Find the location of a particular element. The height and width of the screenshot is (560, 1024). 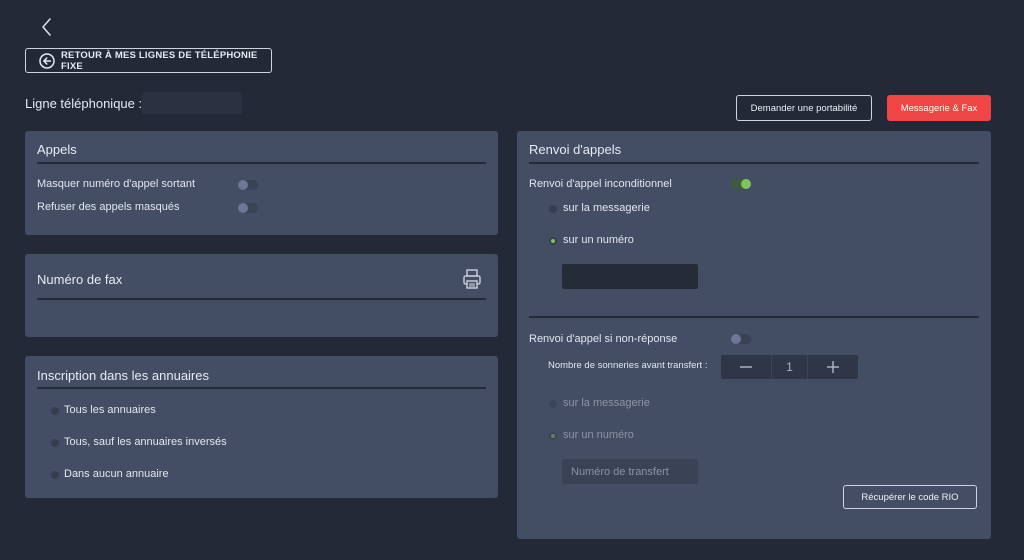

unconditional-voicemail-label: sur la messagerie is located at coordinates (606, 208).